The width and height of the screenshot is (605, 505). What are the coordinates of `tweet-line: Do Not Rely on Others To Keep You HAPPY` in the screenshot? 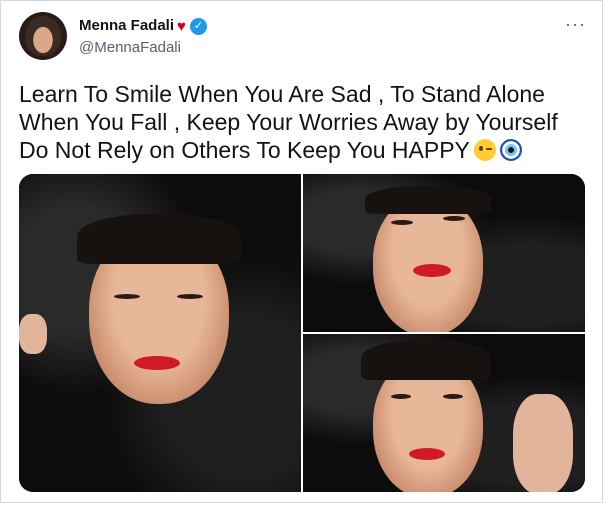 It's located at (306, 150).